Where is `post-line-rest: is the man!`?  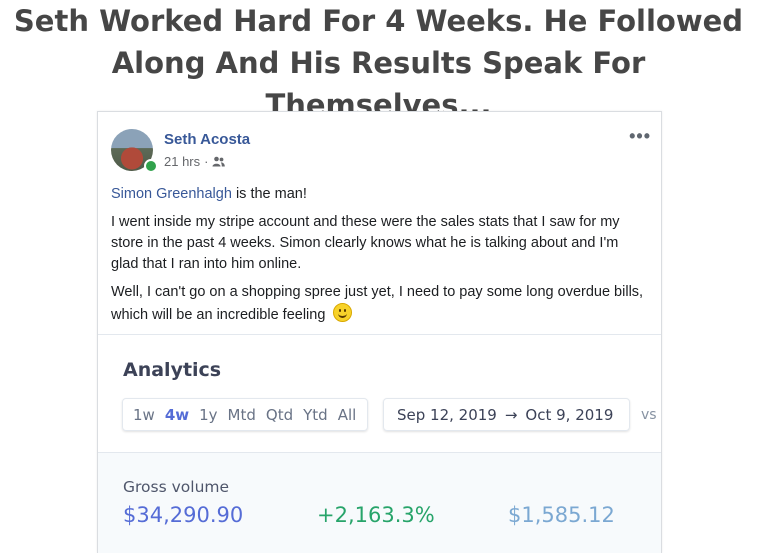 post-line-rest: is the man! is located at coordinates (269, 194).